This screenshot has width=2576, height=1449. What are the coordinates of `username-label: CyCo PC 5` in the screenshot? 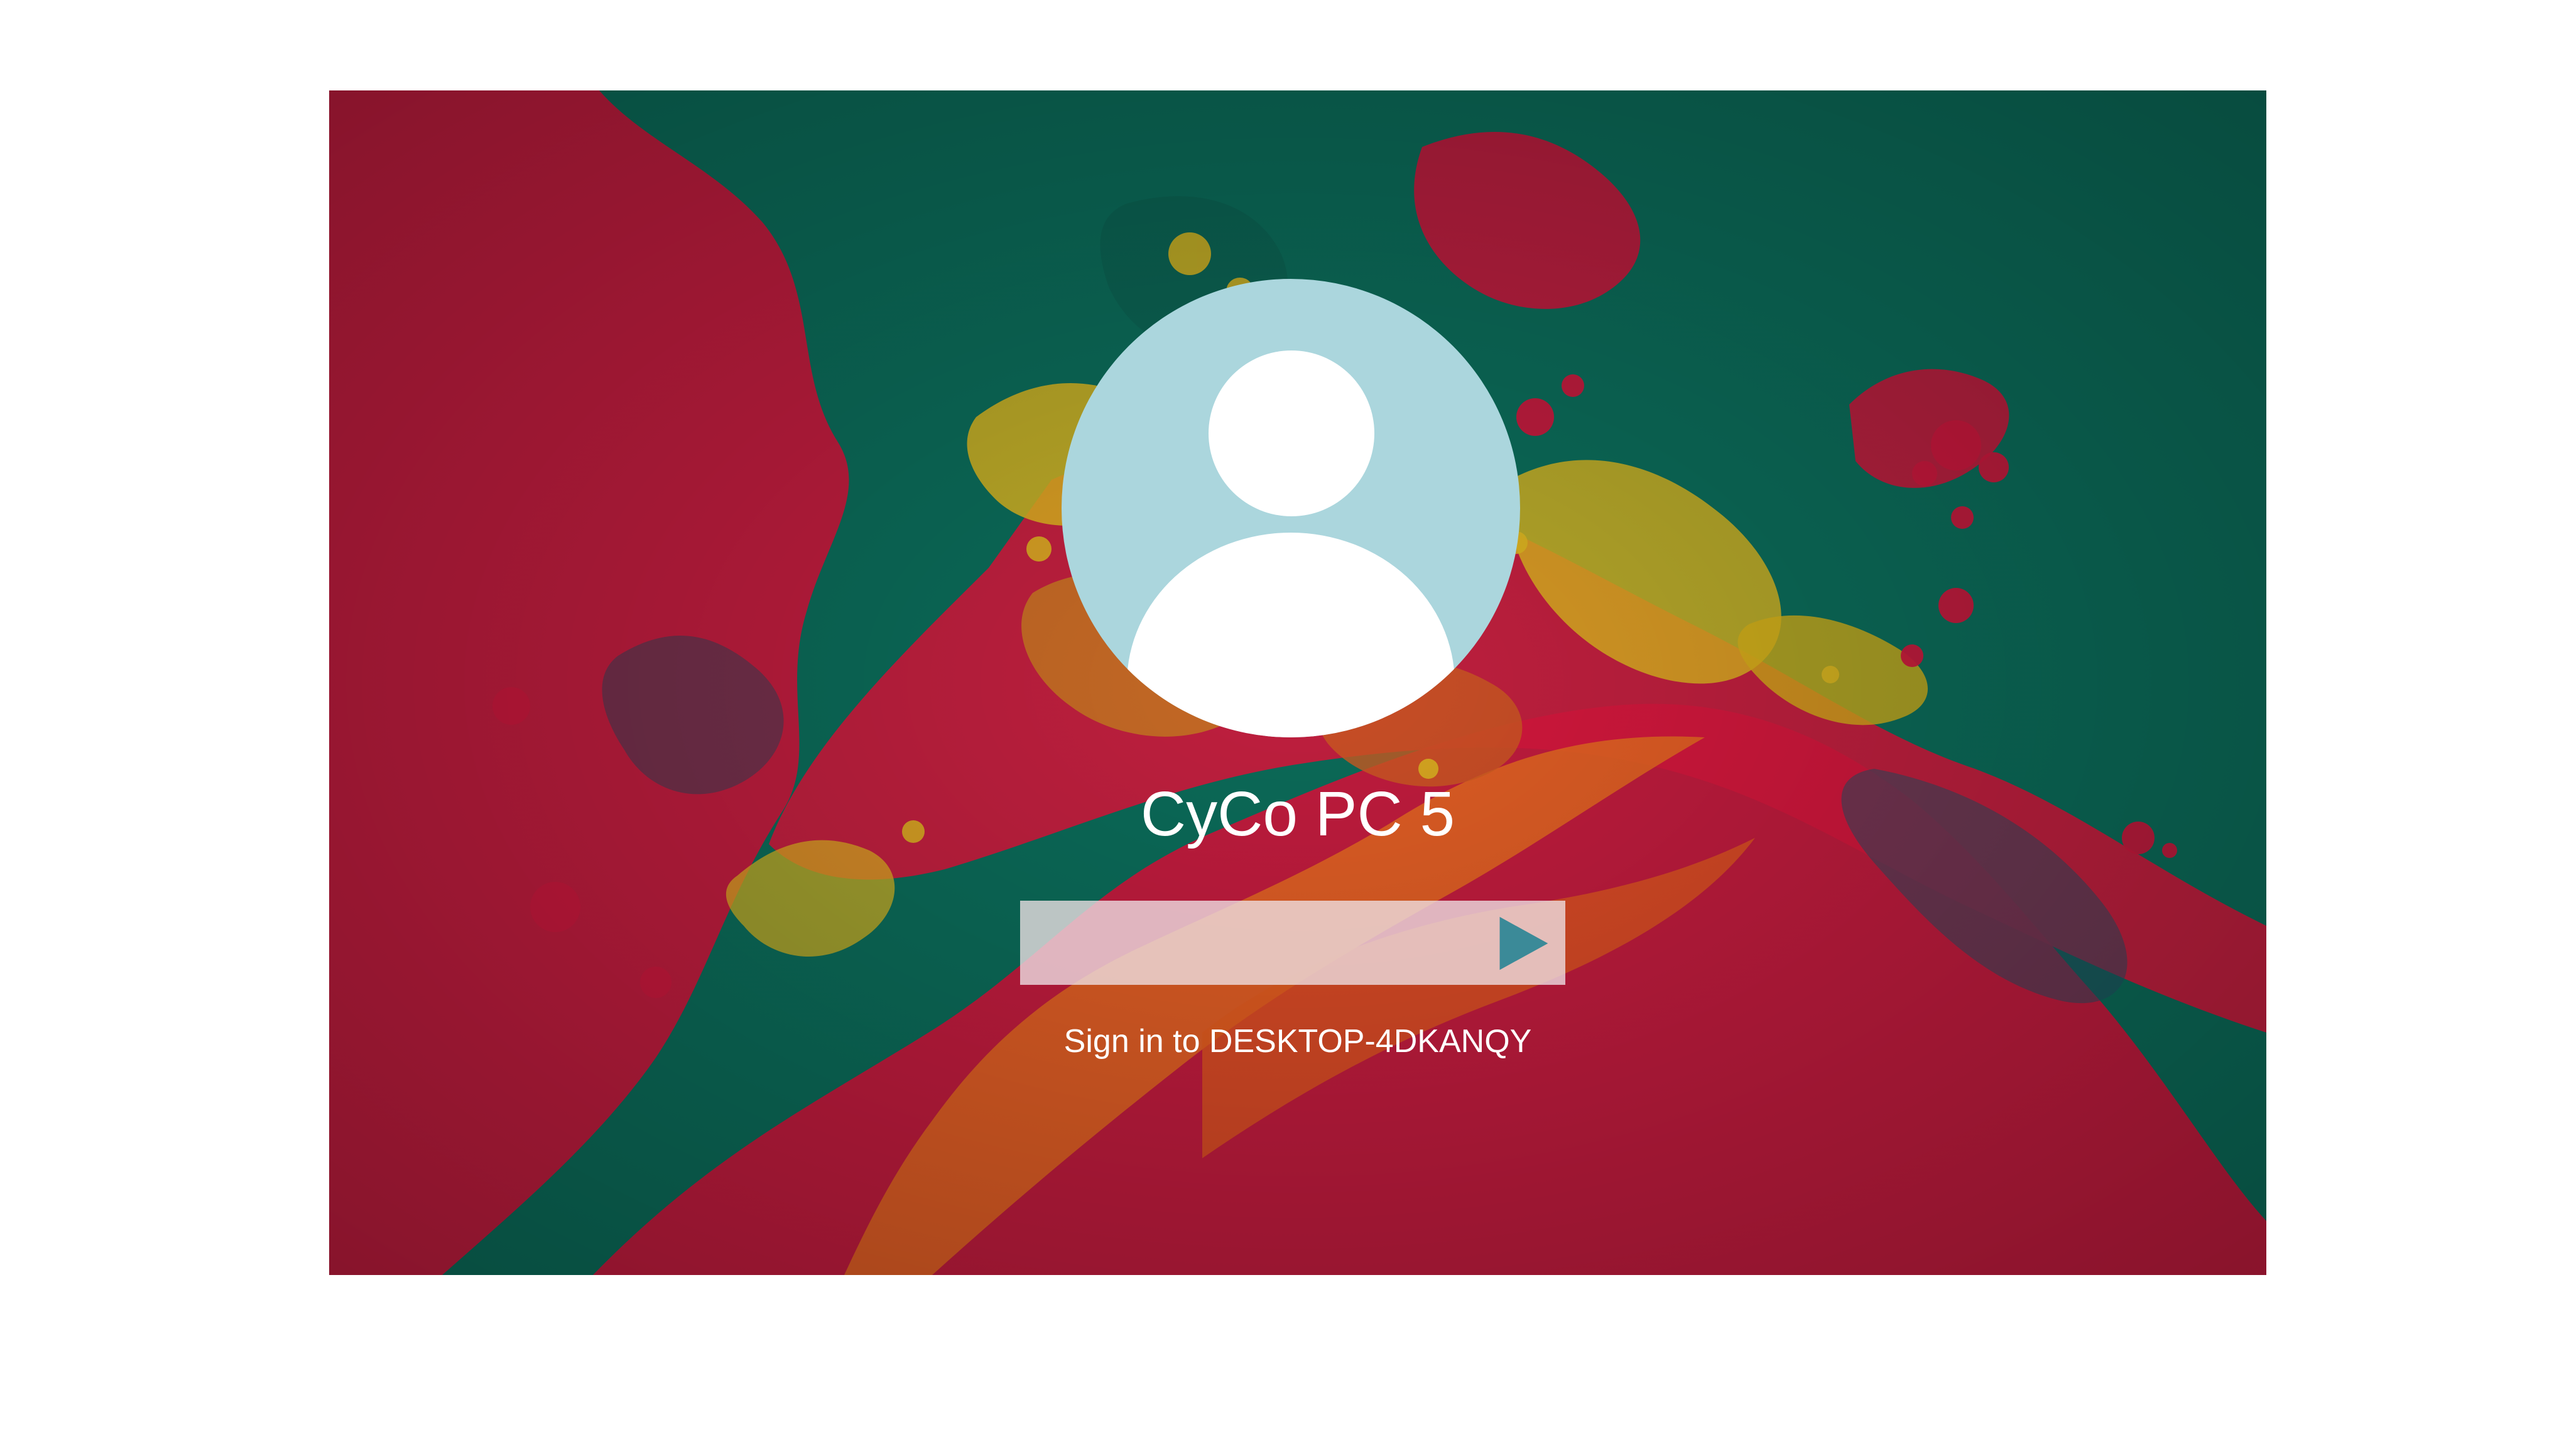 It's located at (1298, 814).